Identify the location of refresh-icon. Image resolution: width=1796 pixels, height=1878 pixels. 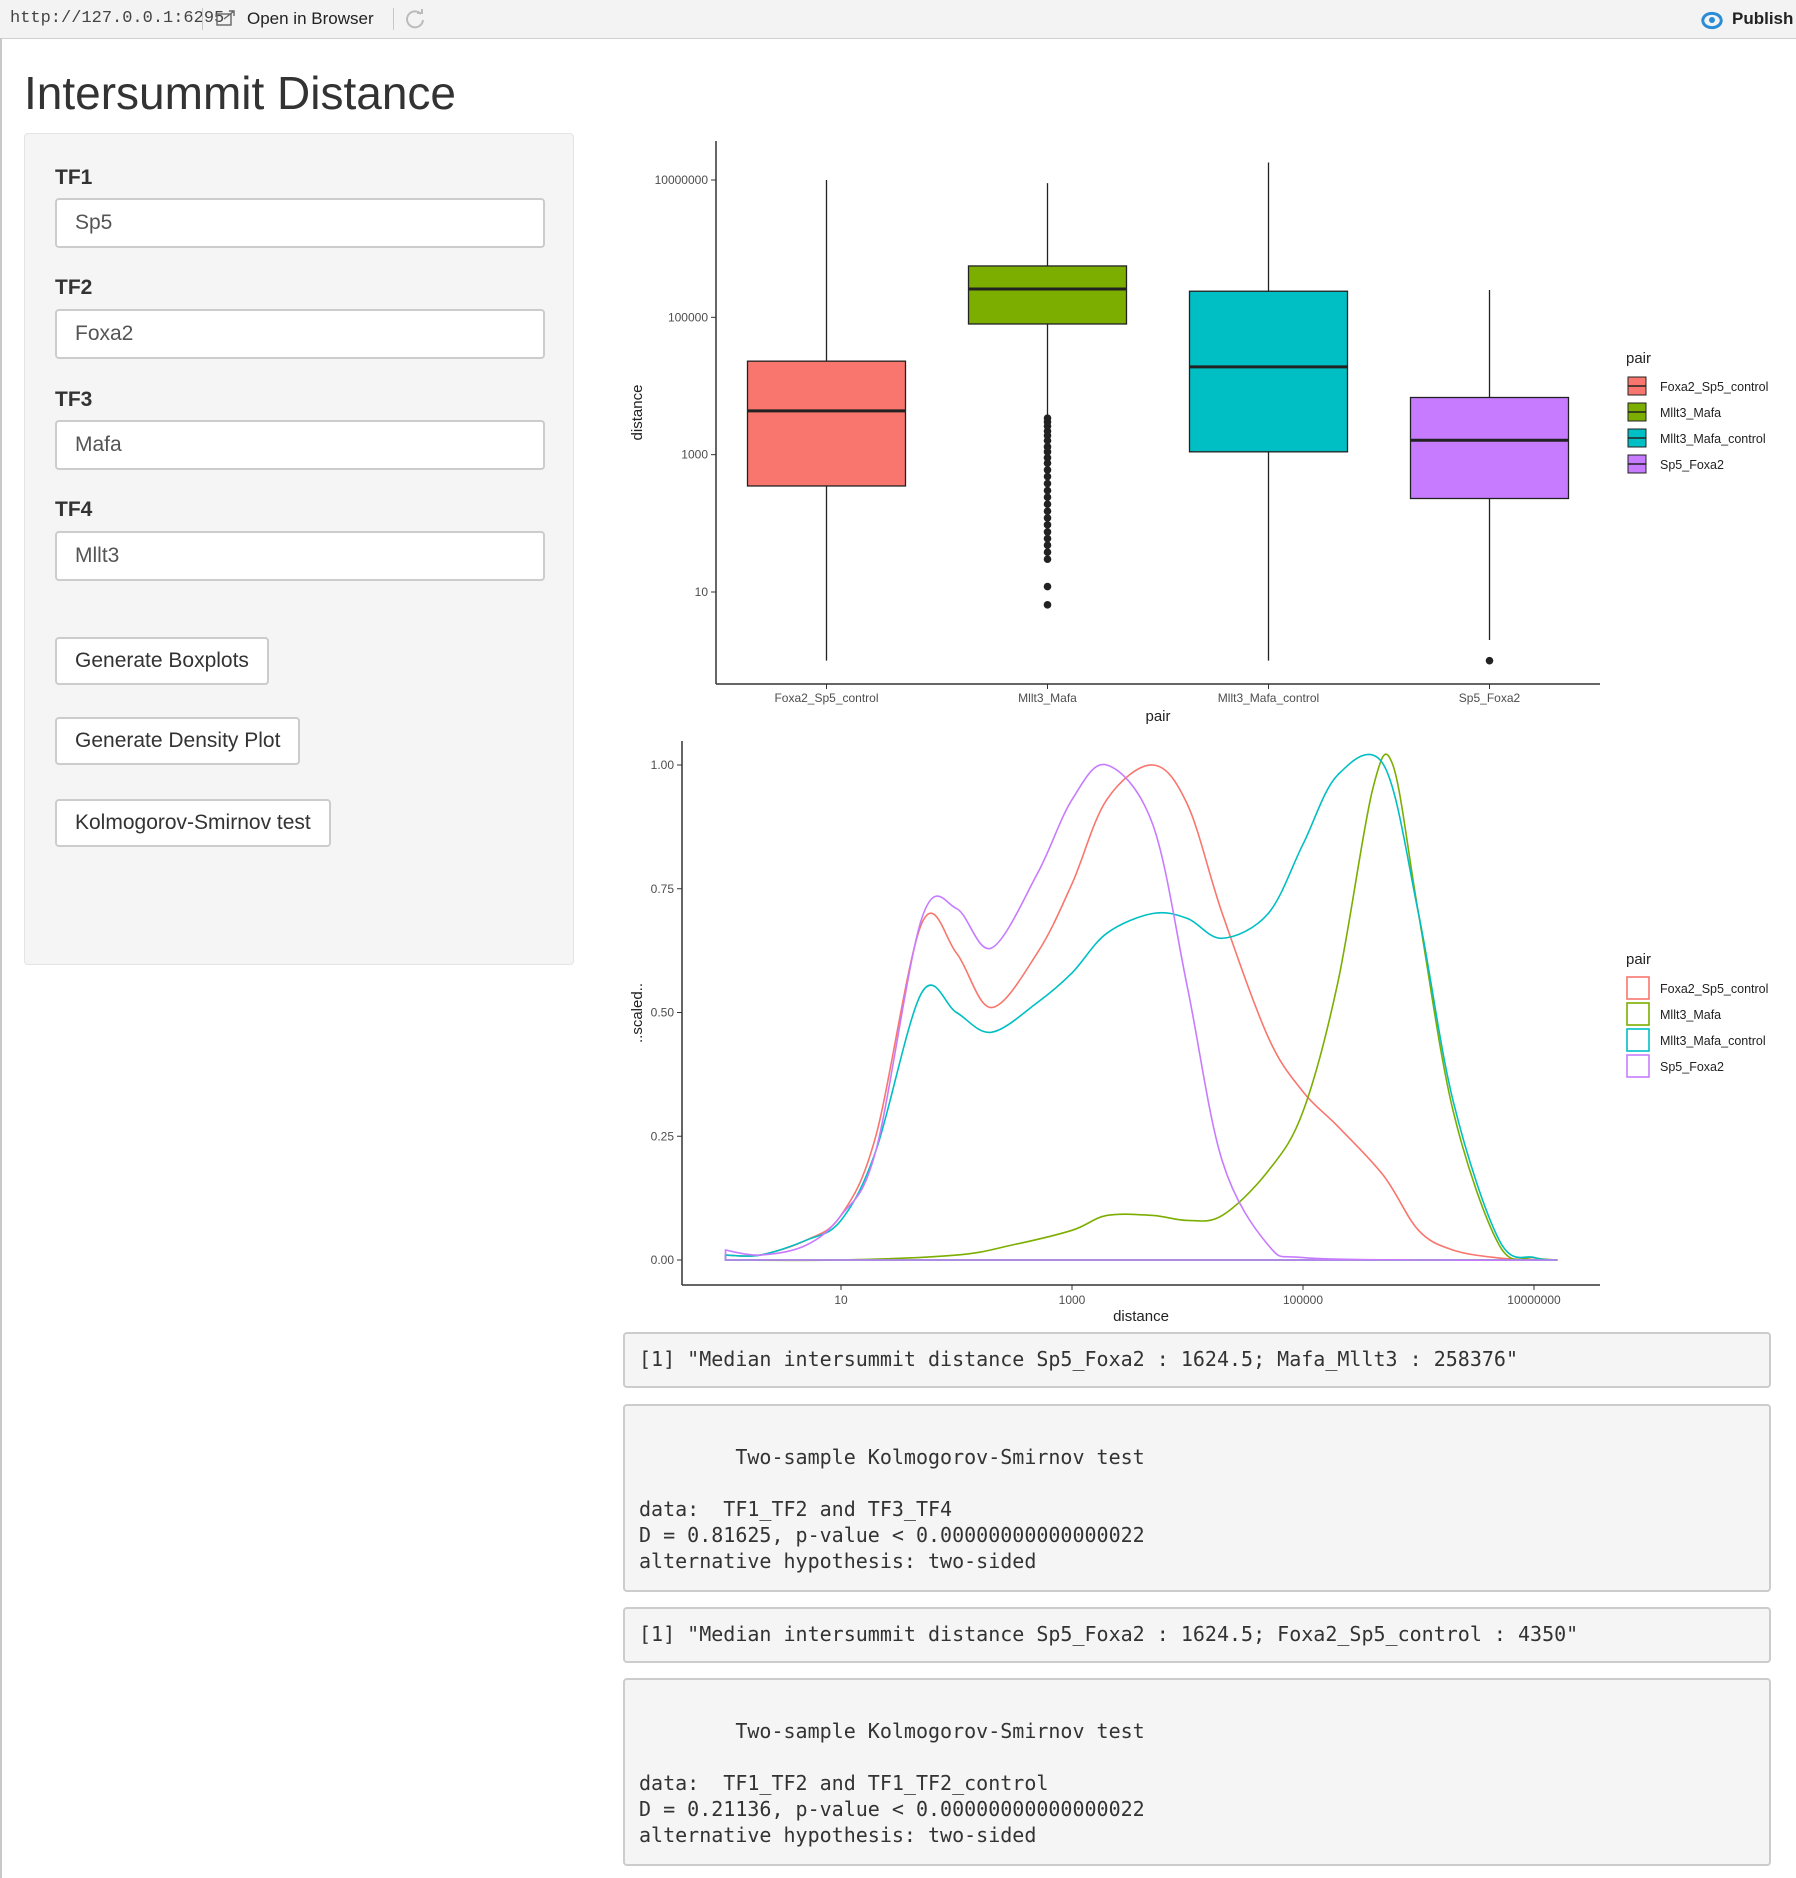
(415, 19).